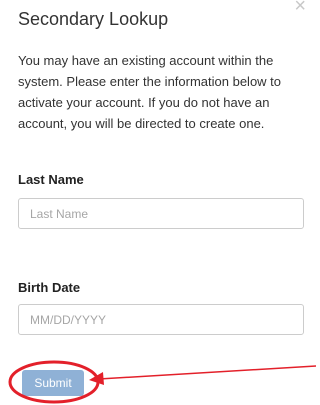  Describe the element at coordinates (300, 8) in the screenshot. I see `close-icon: ×` at that location.